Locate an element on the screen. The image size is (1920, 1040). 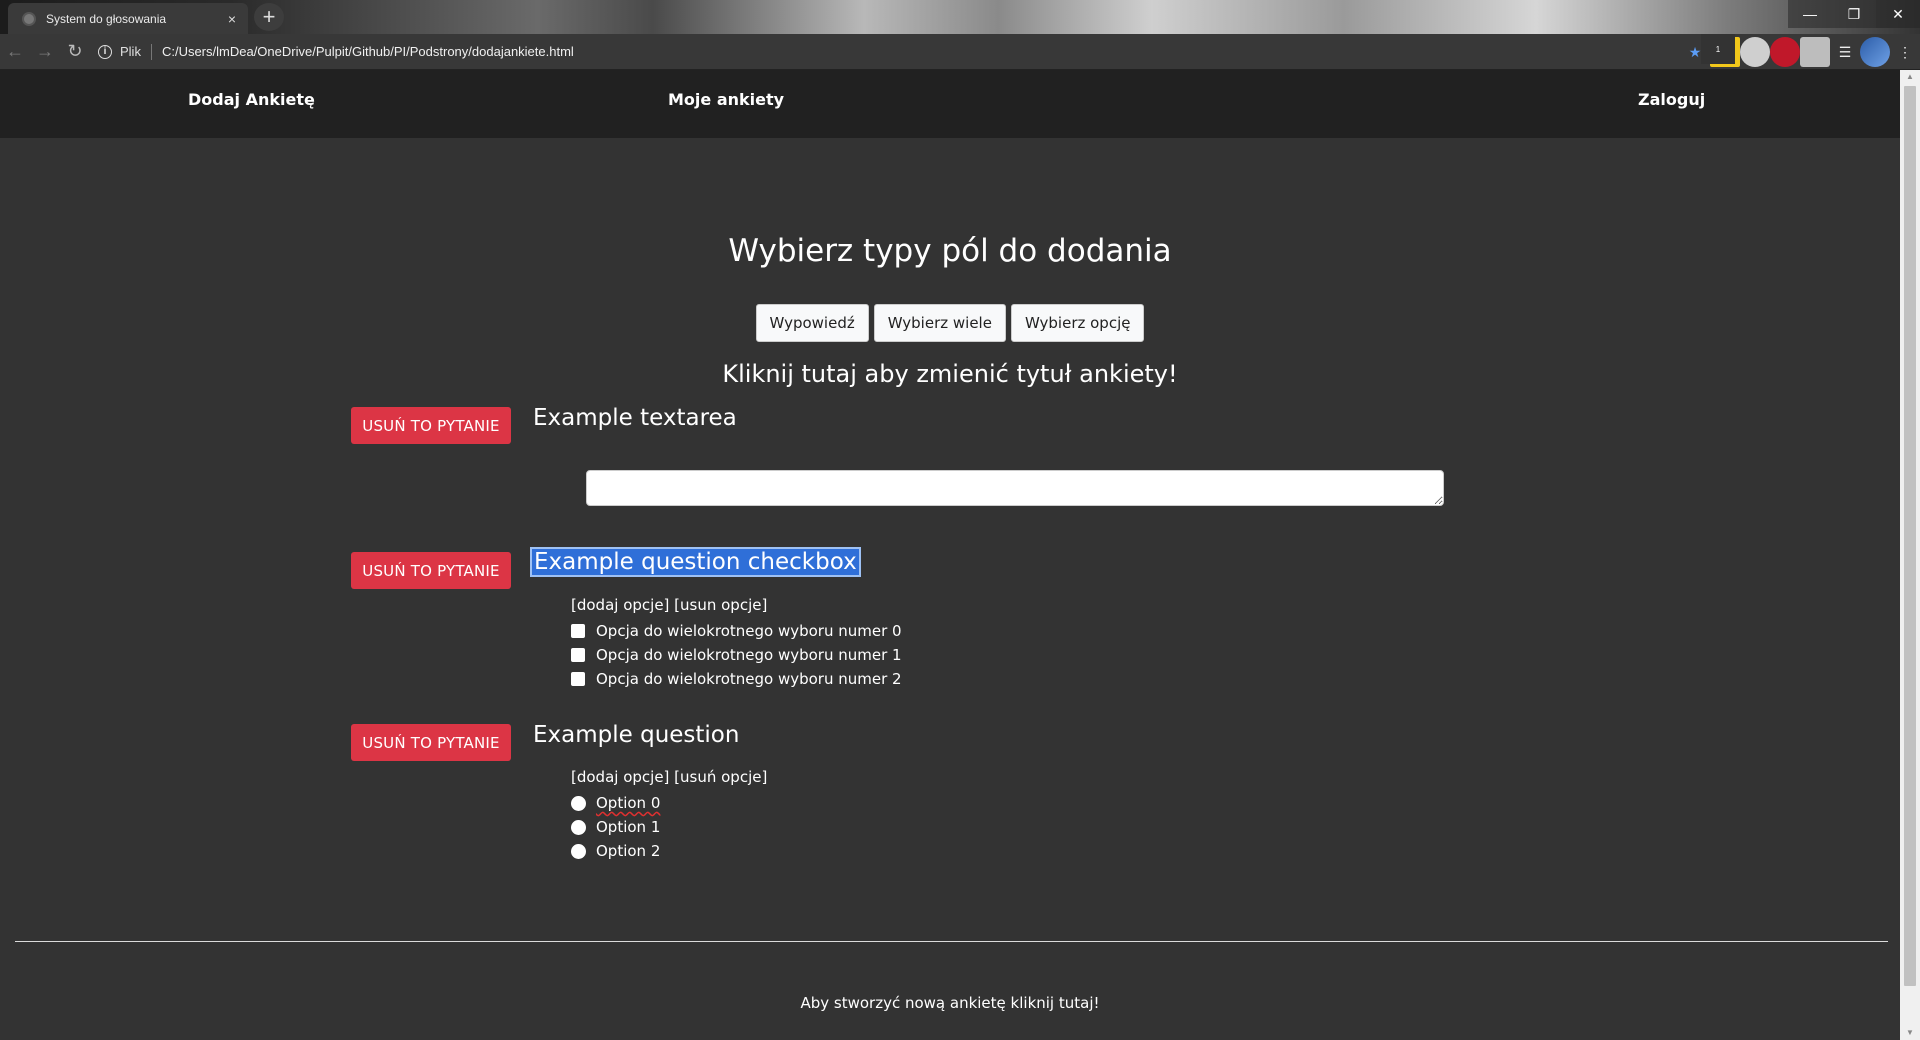
restore-button: ❐ is located at coordinates (1854, 14).